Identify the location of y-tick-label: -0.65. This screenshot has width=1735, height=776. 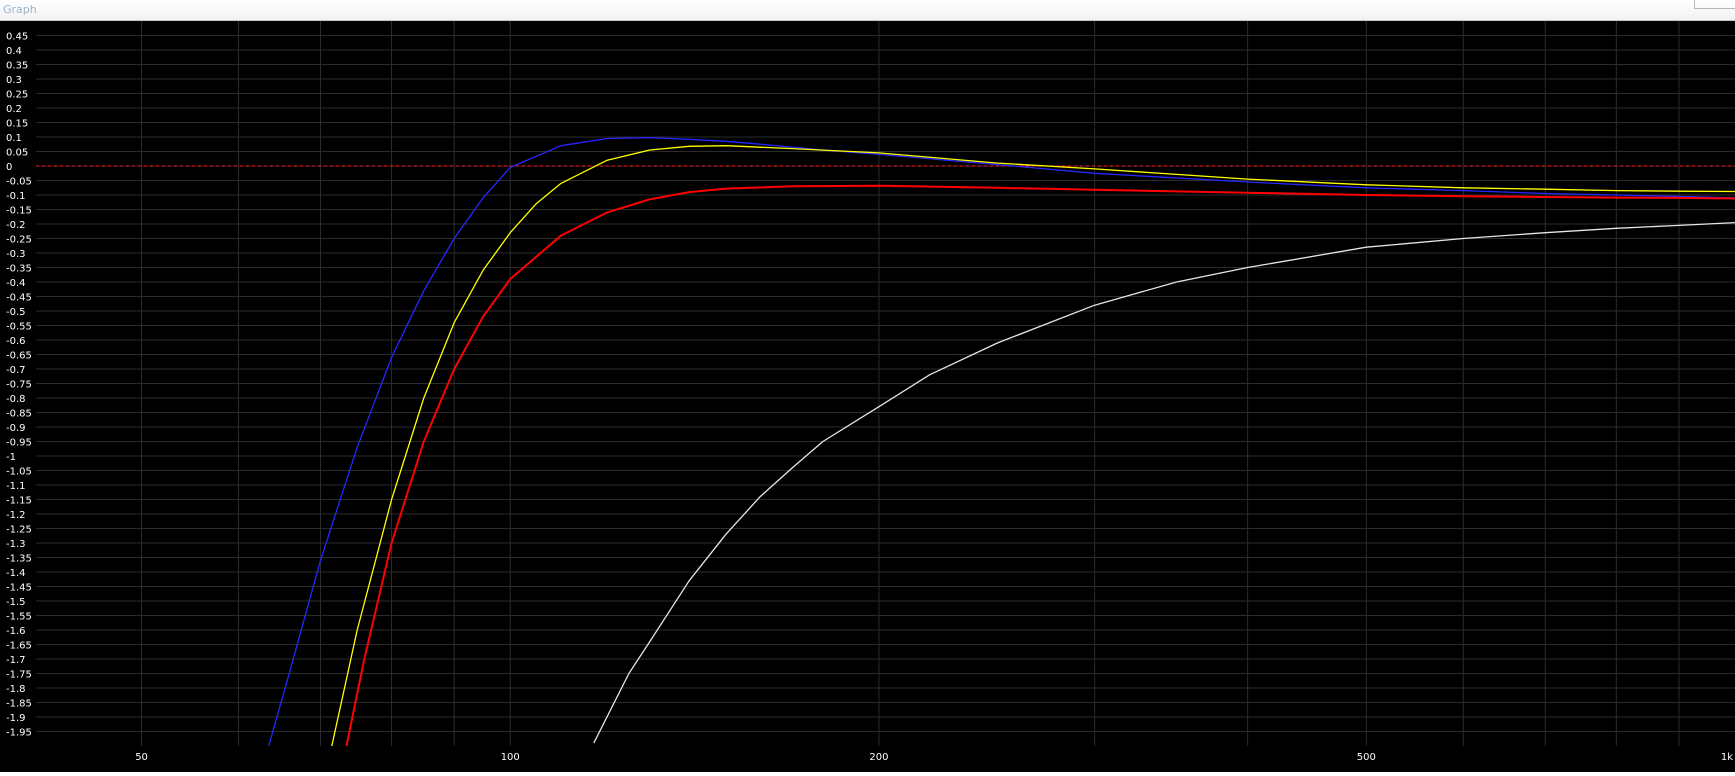
(19, 356).